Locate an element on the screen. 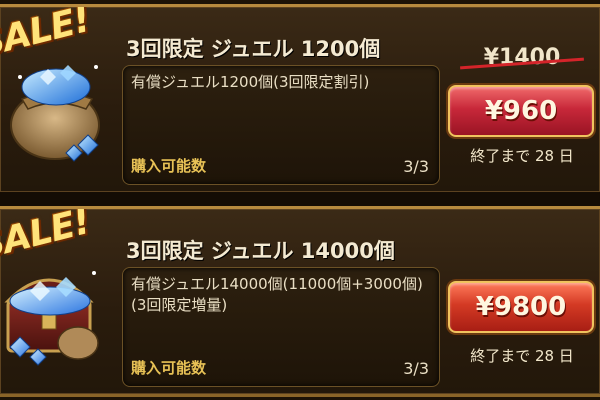  offer-description: 有償ジュエル1200個(3回限定割引) is located at coordinates (250, 82).